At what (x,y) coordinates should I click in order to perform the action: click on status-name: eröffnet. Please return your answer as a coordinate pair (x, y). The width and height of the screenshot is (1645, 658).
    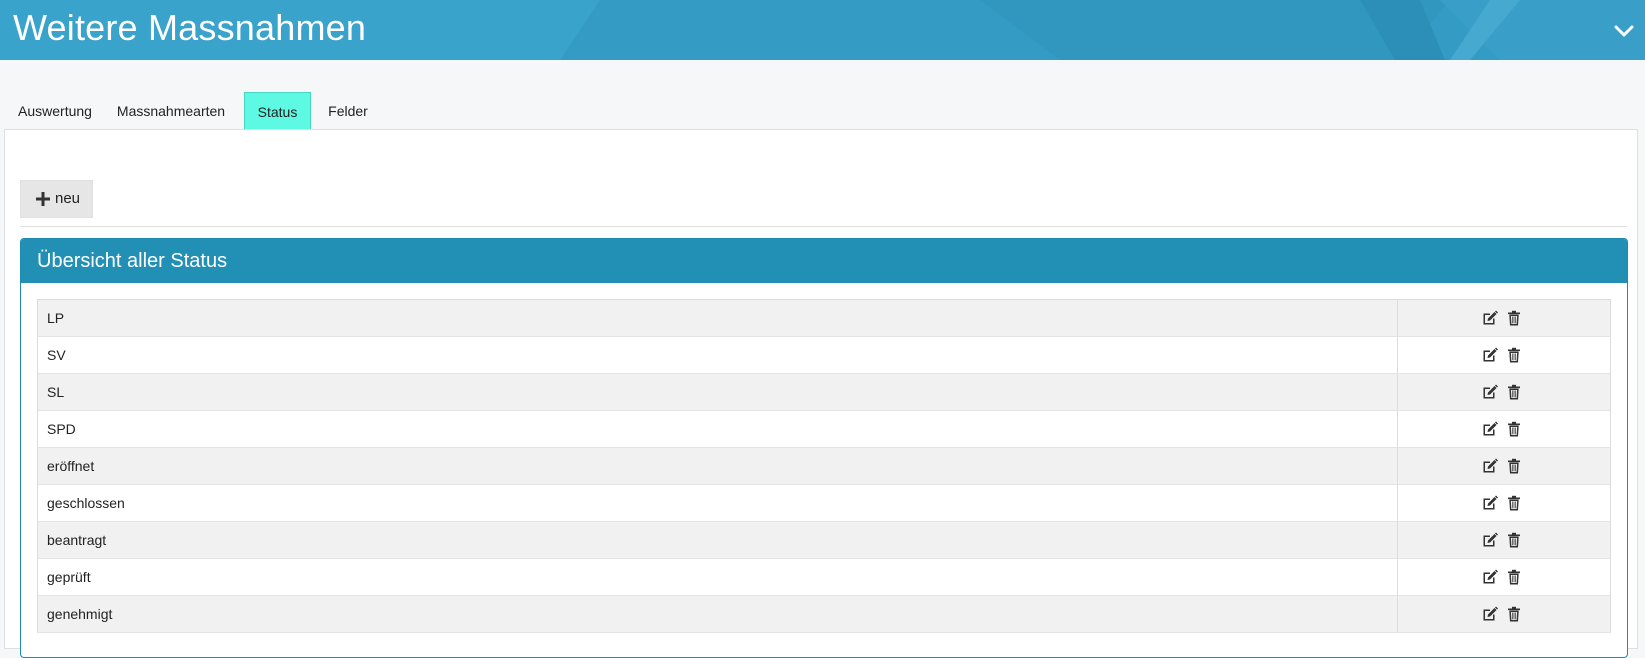
    Looking at the image, I should click on (718, 466).